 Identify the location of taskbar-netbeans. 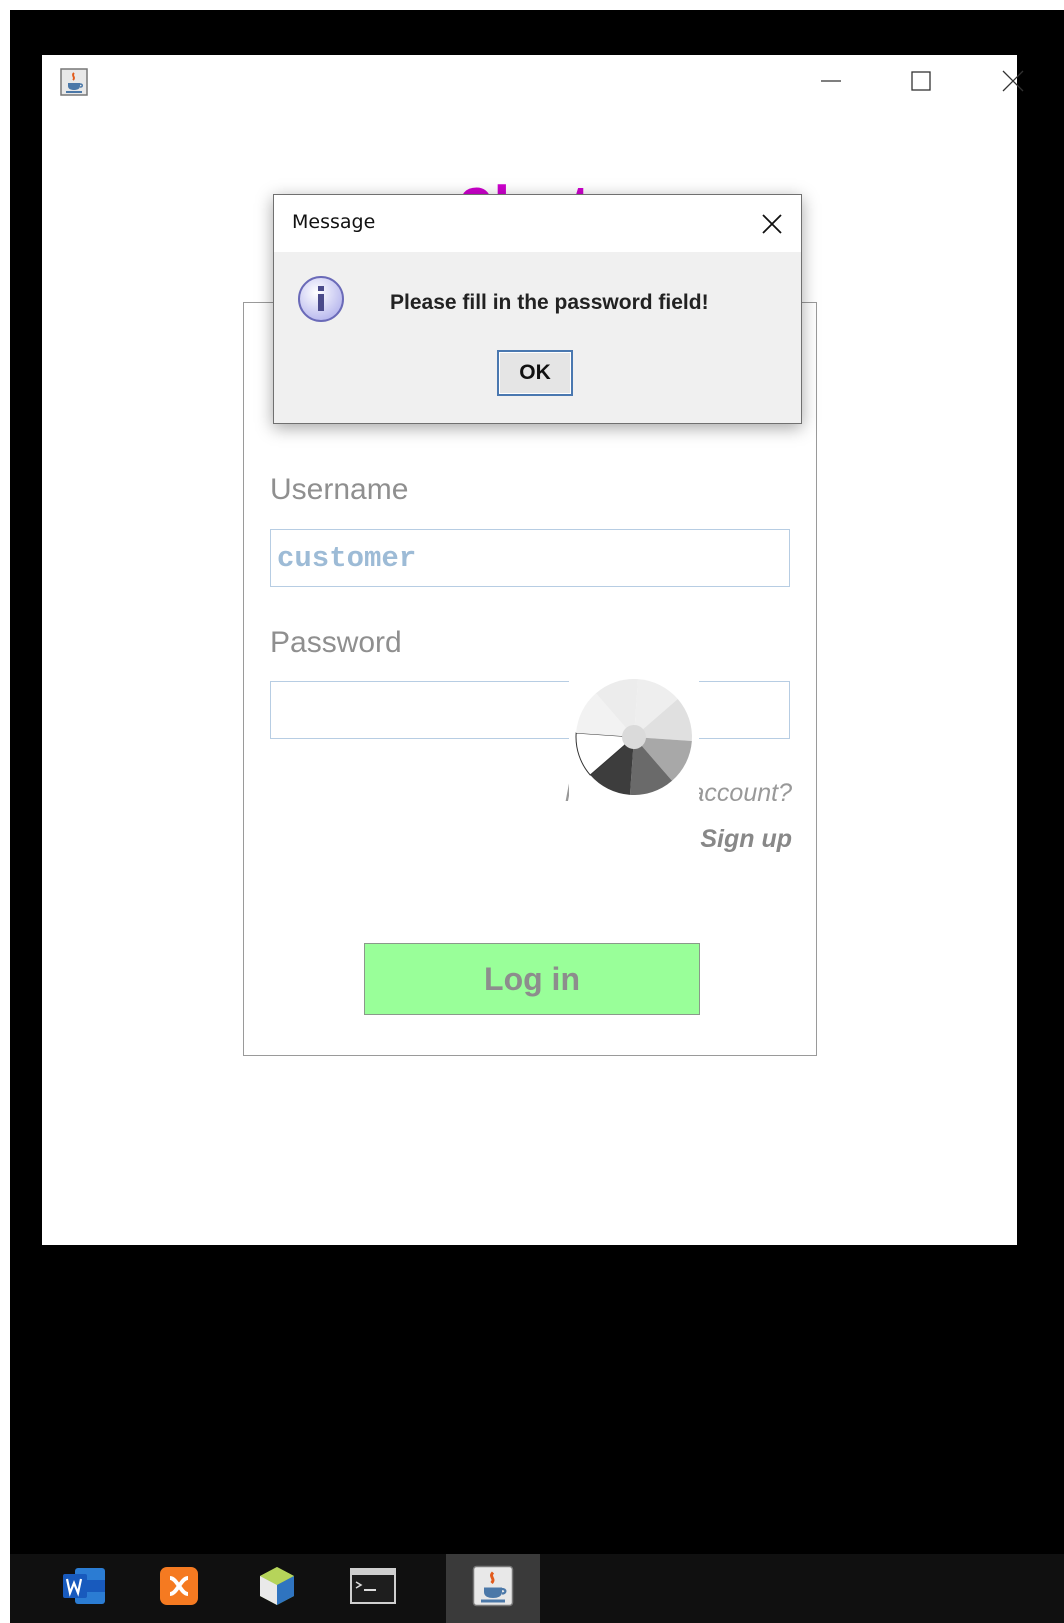
(277, 1588).